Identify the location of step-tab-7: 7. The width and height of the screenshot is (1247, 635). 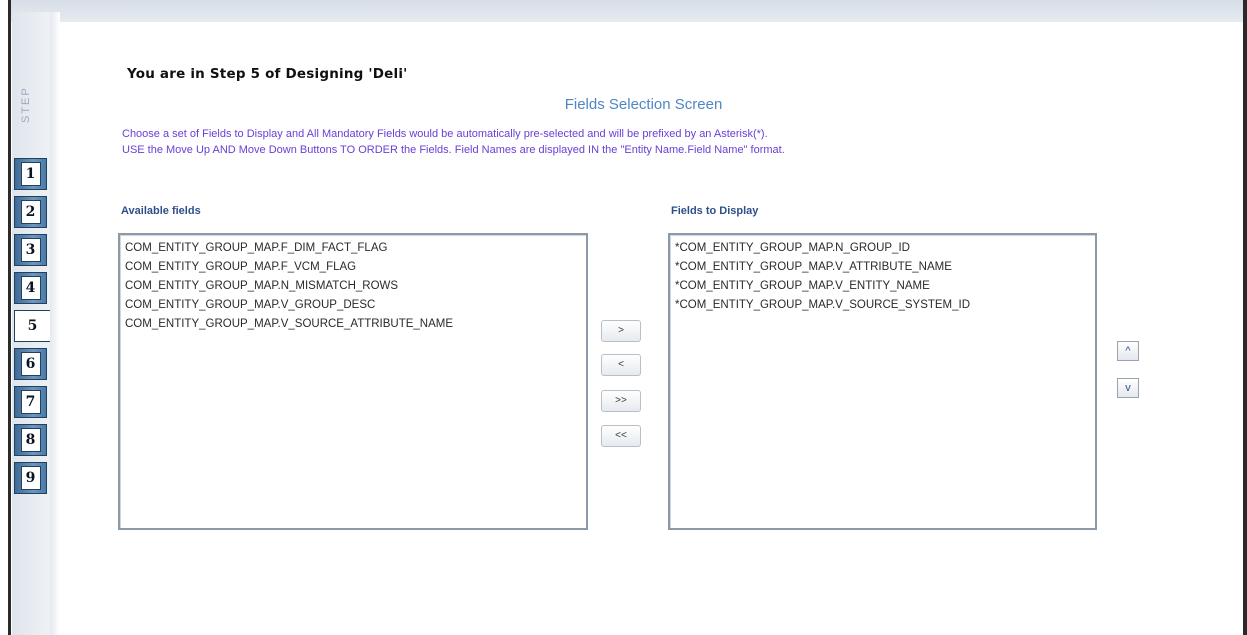
(30, 402).